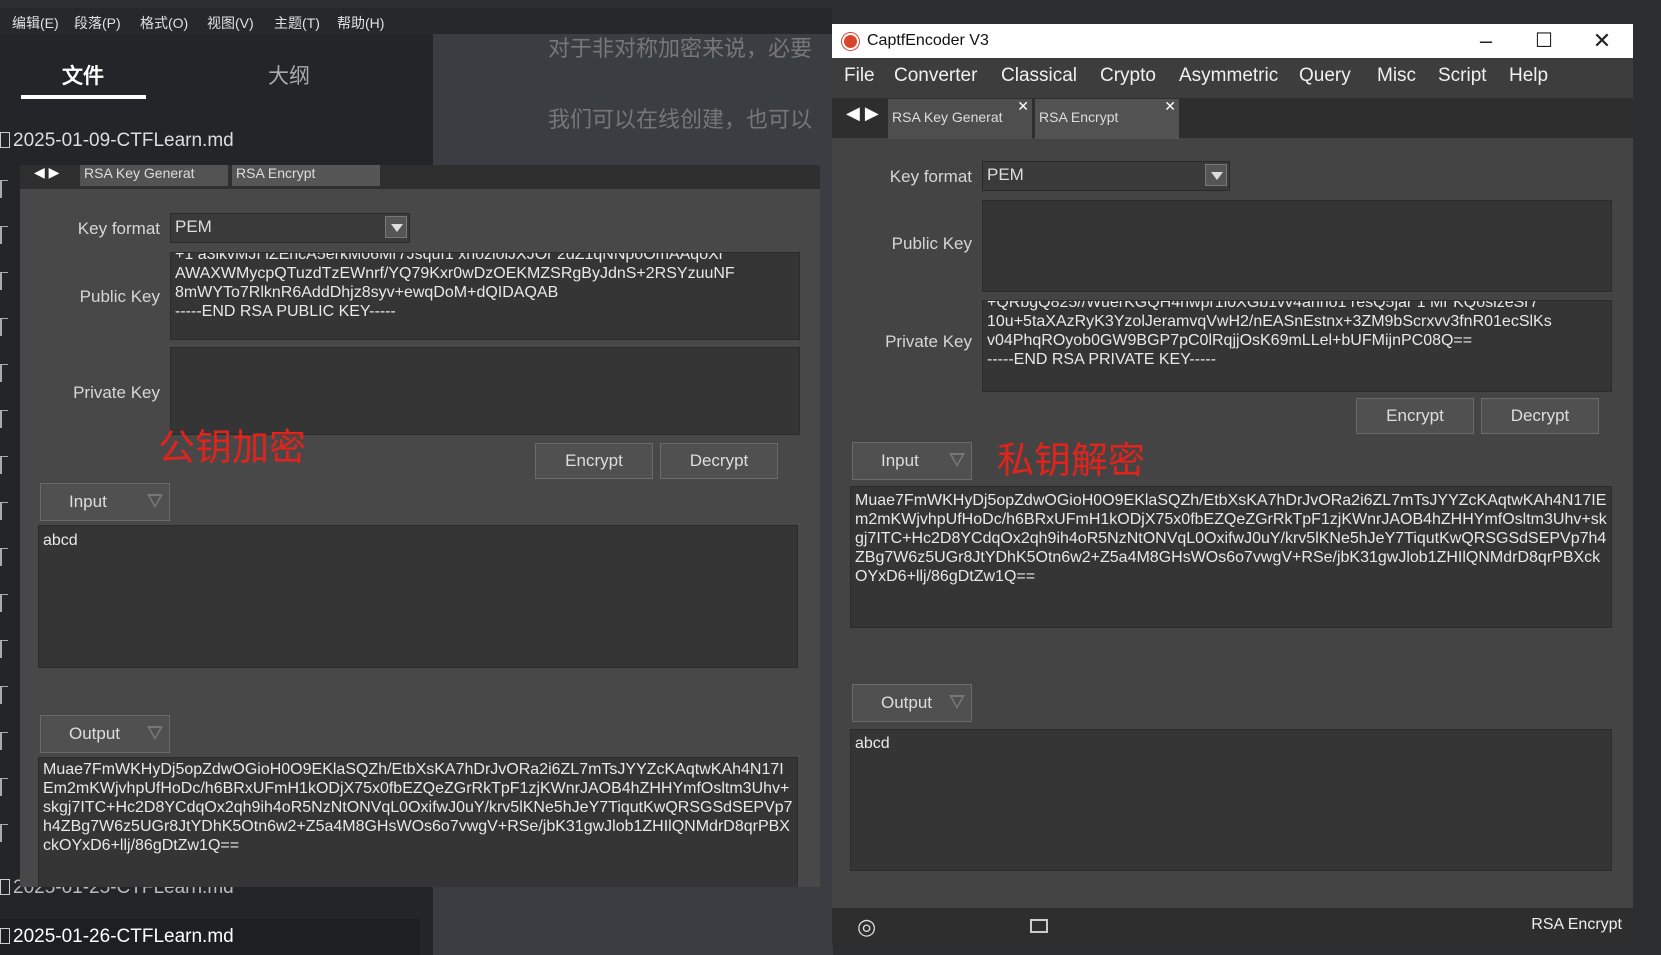 The height and width of the screenshot is (955, 1661). I want to click on title-bar: CaptfEncoder V3 – ☐ ✕, so click(1232, 41).